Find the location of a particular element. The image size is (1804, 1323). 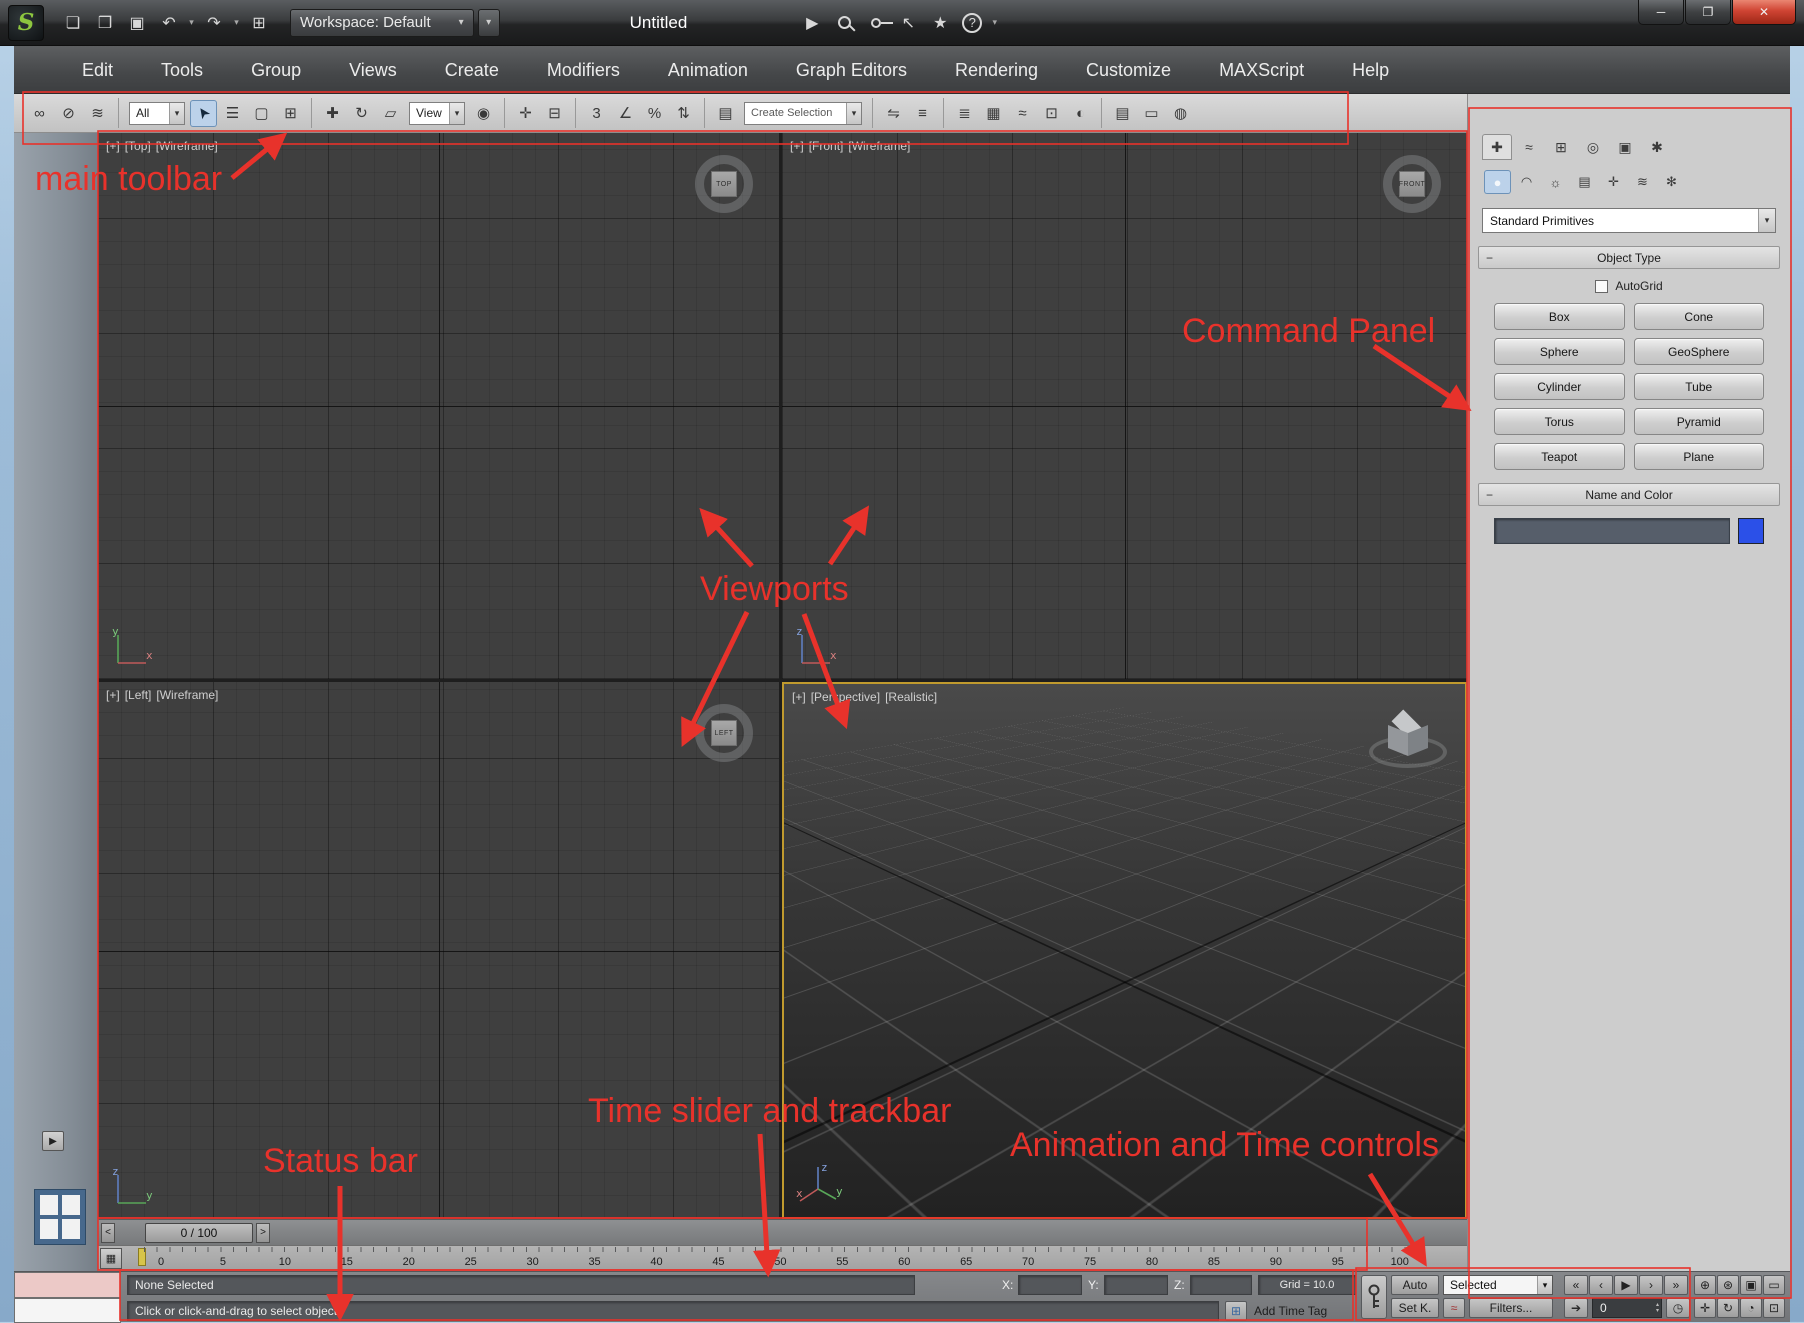

viewcube: LEFT is located at coordinates (724, 733).